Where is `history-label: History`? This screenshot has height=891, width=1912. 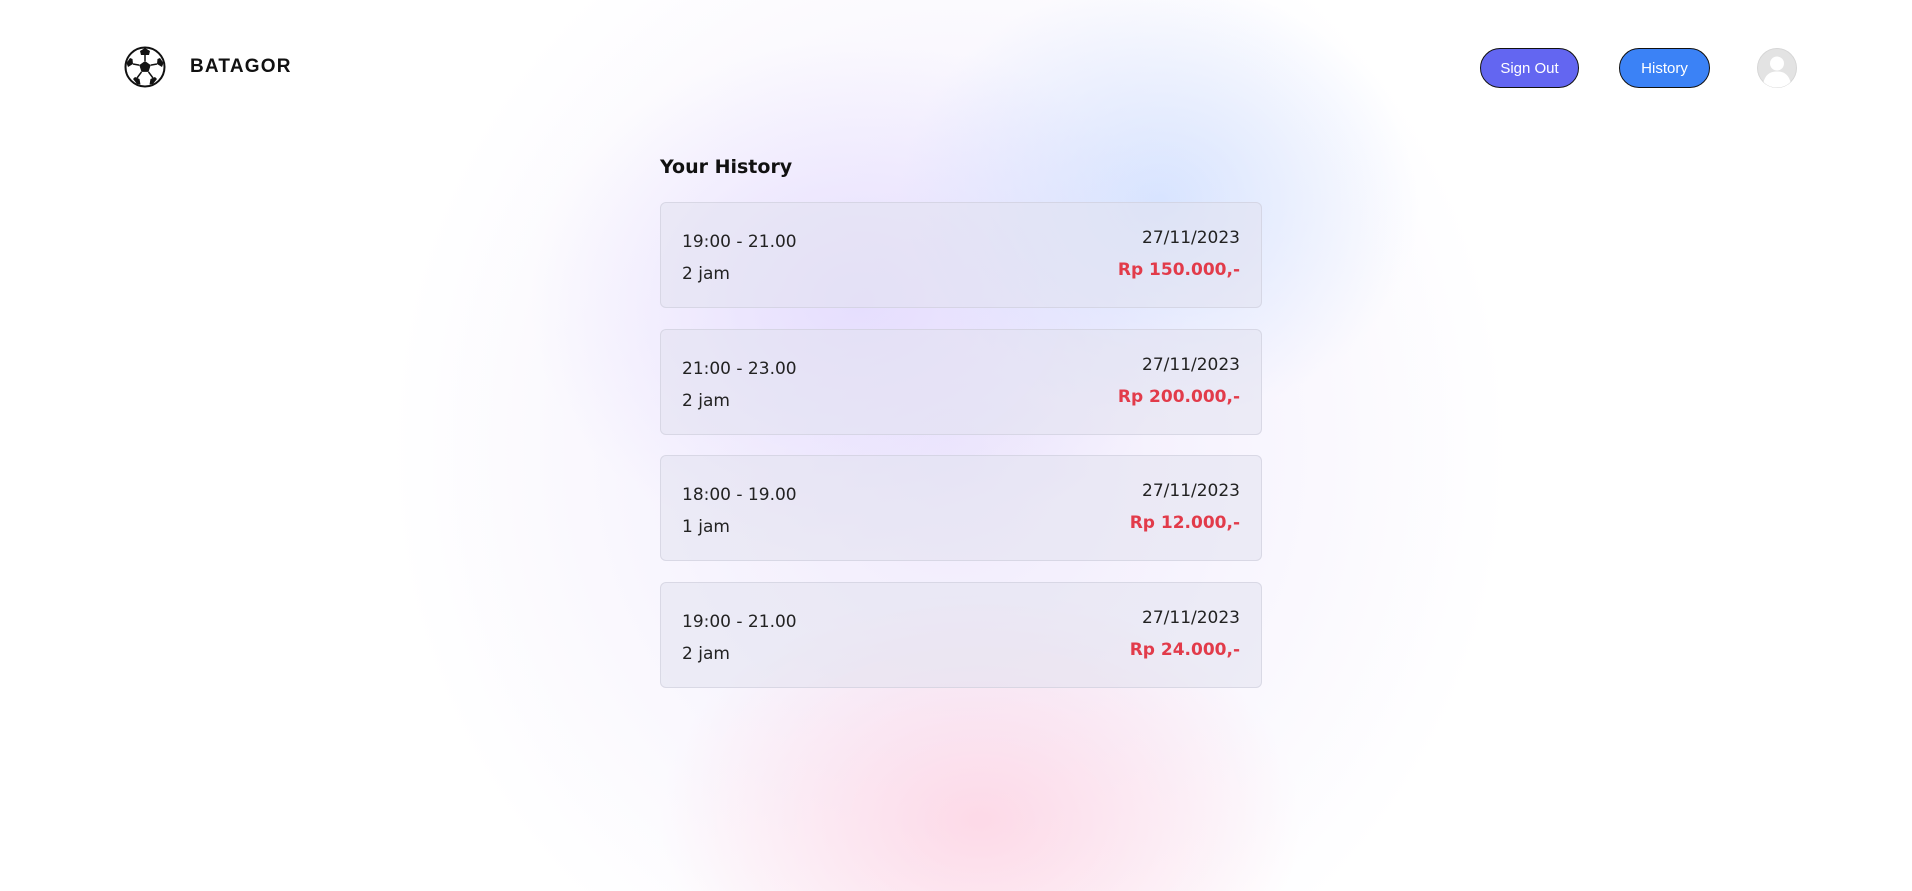
history-label: History is located at coordinates (1664, 68).